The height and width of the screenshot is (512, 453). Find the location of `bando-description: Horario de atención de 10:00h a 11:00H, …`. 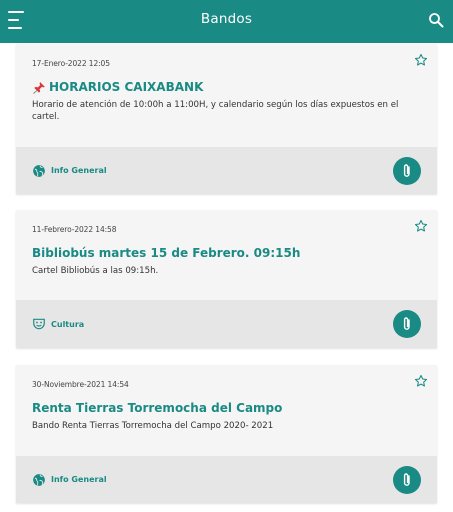

bando-description: Horario de atención de 10:00h a 11:00H, … is located at coordinates (215, 111).